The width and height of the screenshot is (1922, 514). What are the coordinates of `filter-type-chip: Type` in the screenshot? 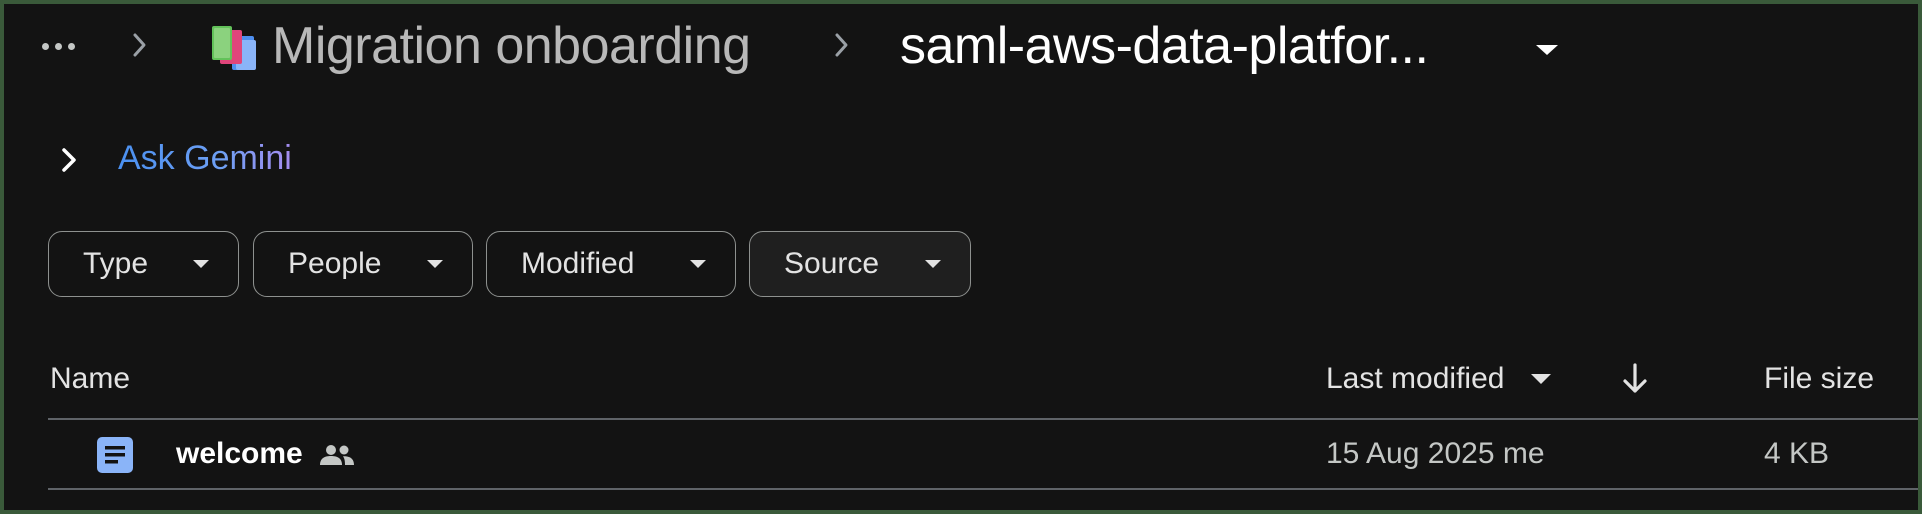 It's located at (143, 264).